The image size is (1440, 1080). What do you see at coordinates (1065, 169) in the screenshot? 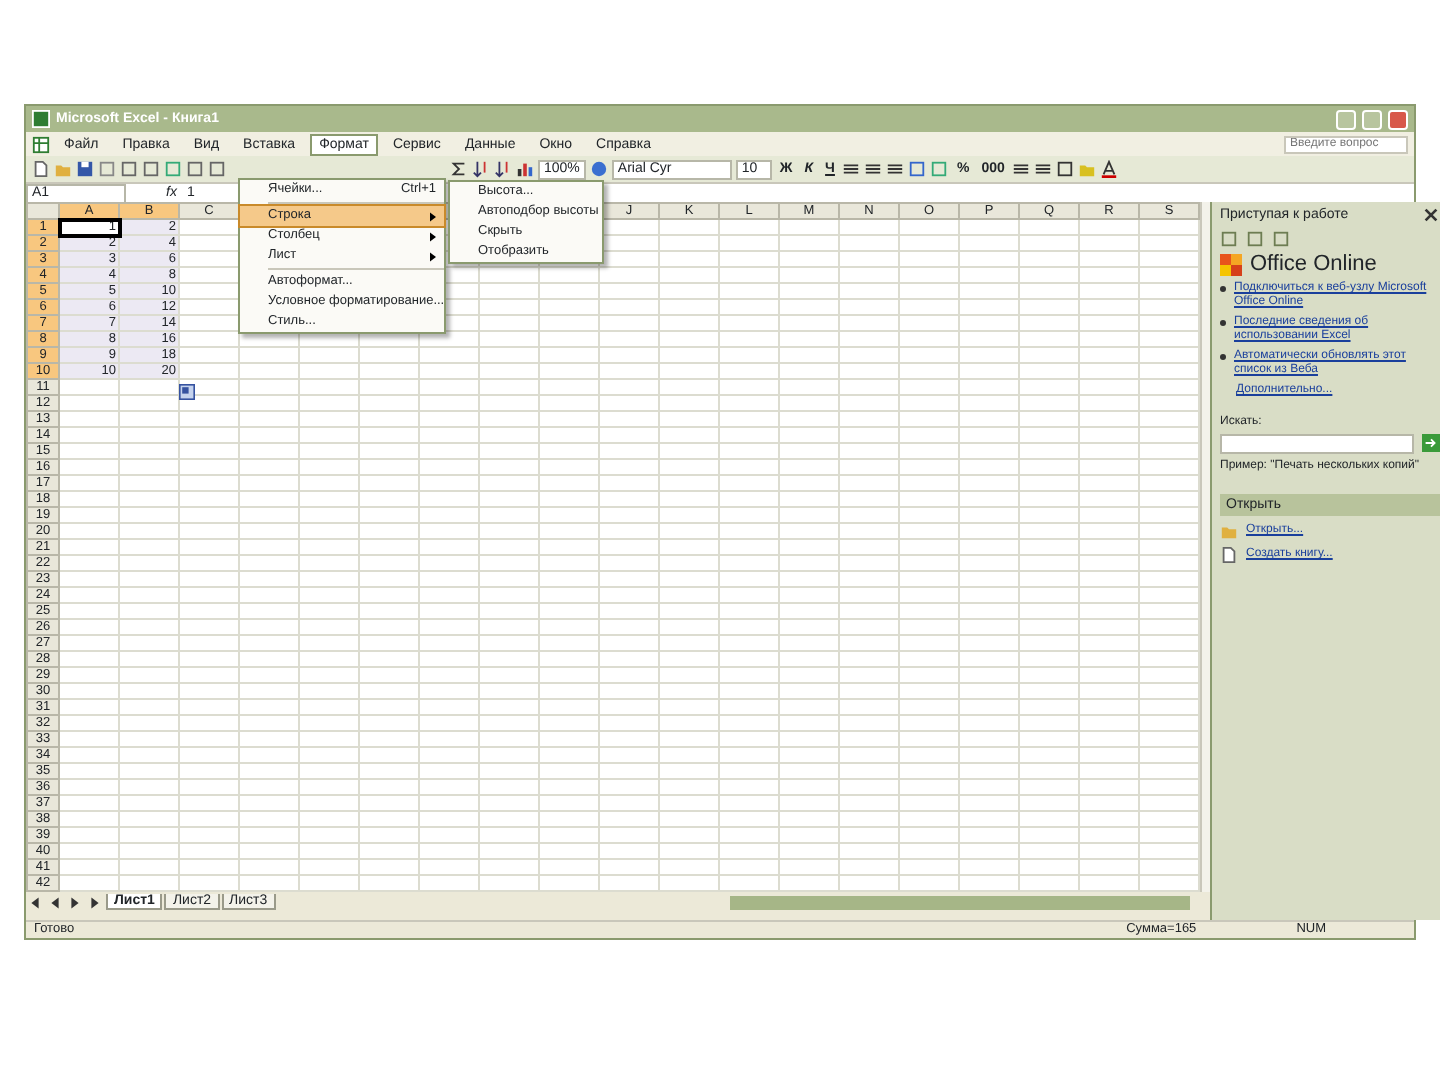
I see `borders-icon` at bounding box center [1065, 169].